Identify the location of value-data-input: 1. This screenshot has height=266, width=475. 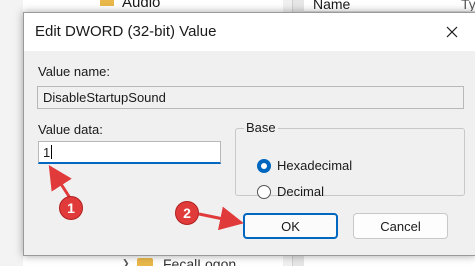
(129, 152).